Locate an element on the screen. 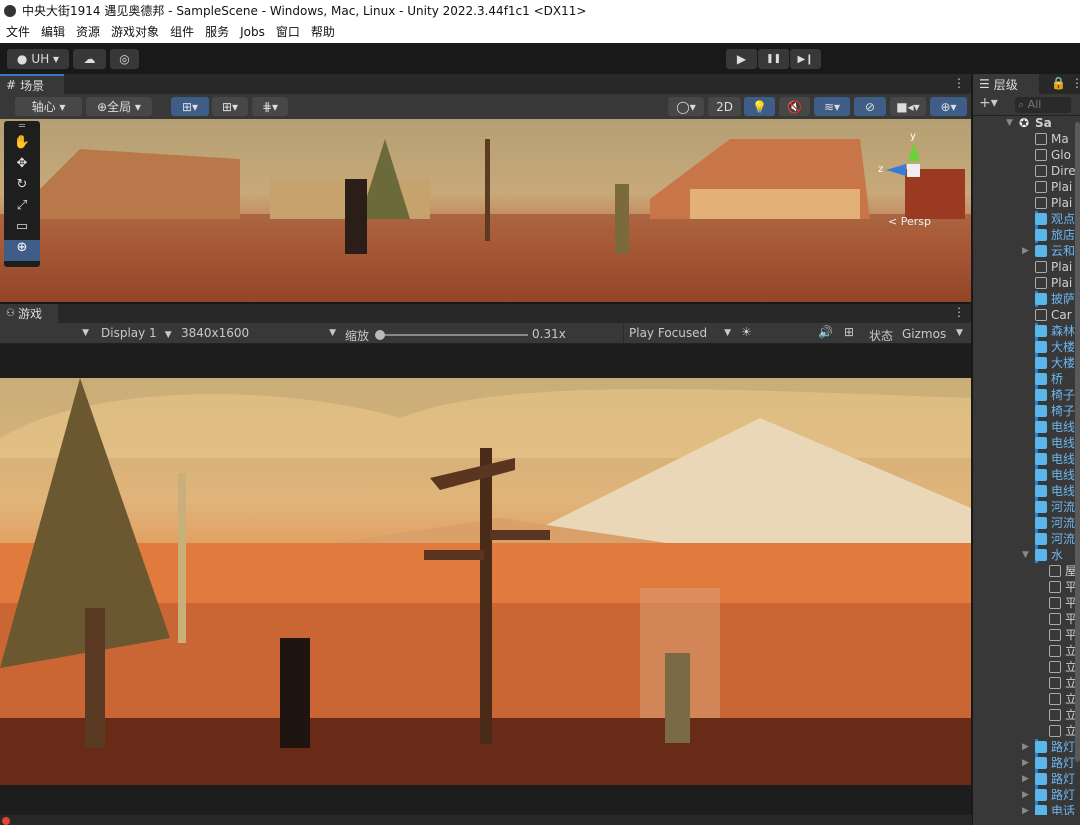 The height and width of the screenshot is (825, 1080). expand-arrow-icon: ▼ is located at coordinates (1025, 555).